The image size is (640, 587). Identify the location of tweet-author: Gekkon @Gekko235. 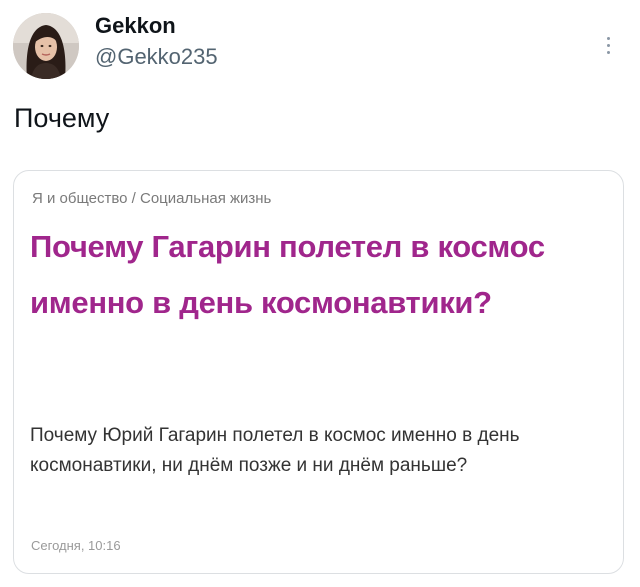
(156, 42).